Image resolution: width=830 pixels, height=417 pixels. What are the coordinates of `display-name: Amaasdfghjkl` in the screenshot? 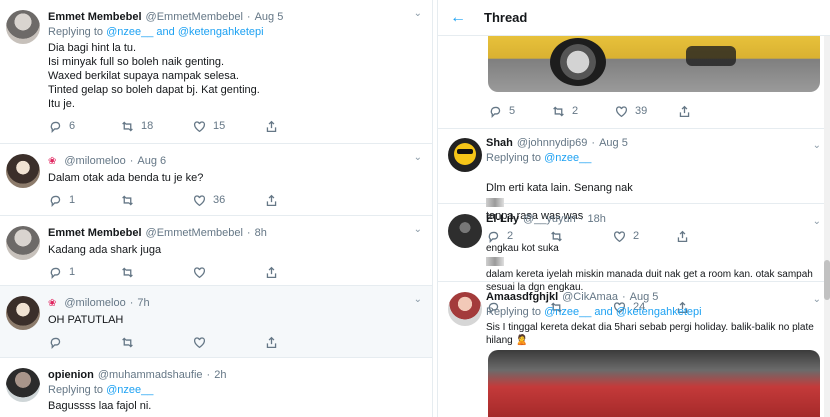 It's located at (522, 297).